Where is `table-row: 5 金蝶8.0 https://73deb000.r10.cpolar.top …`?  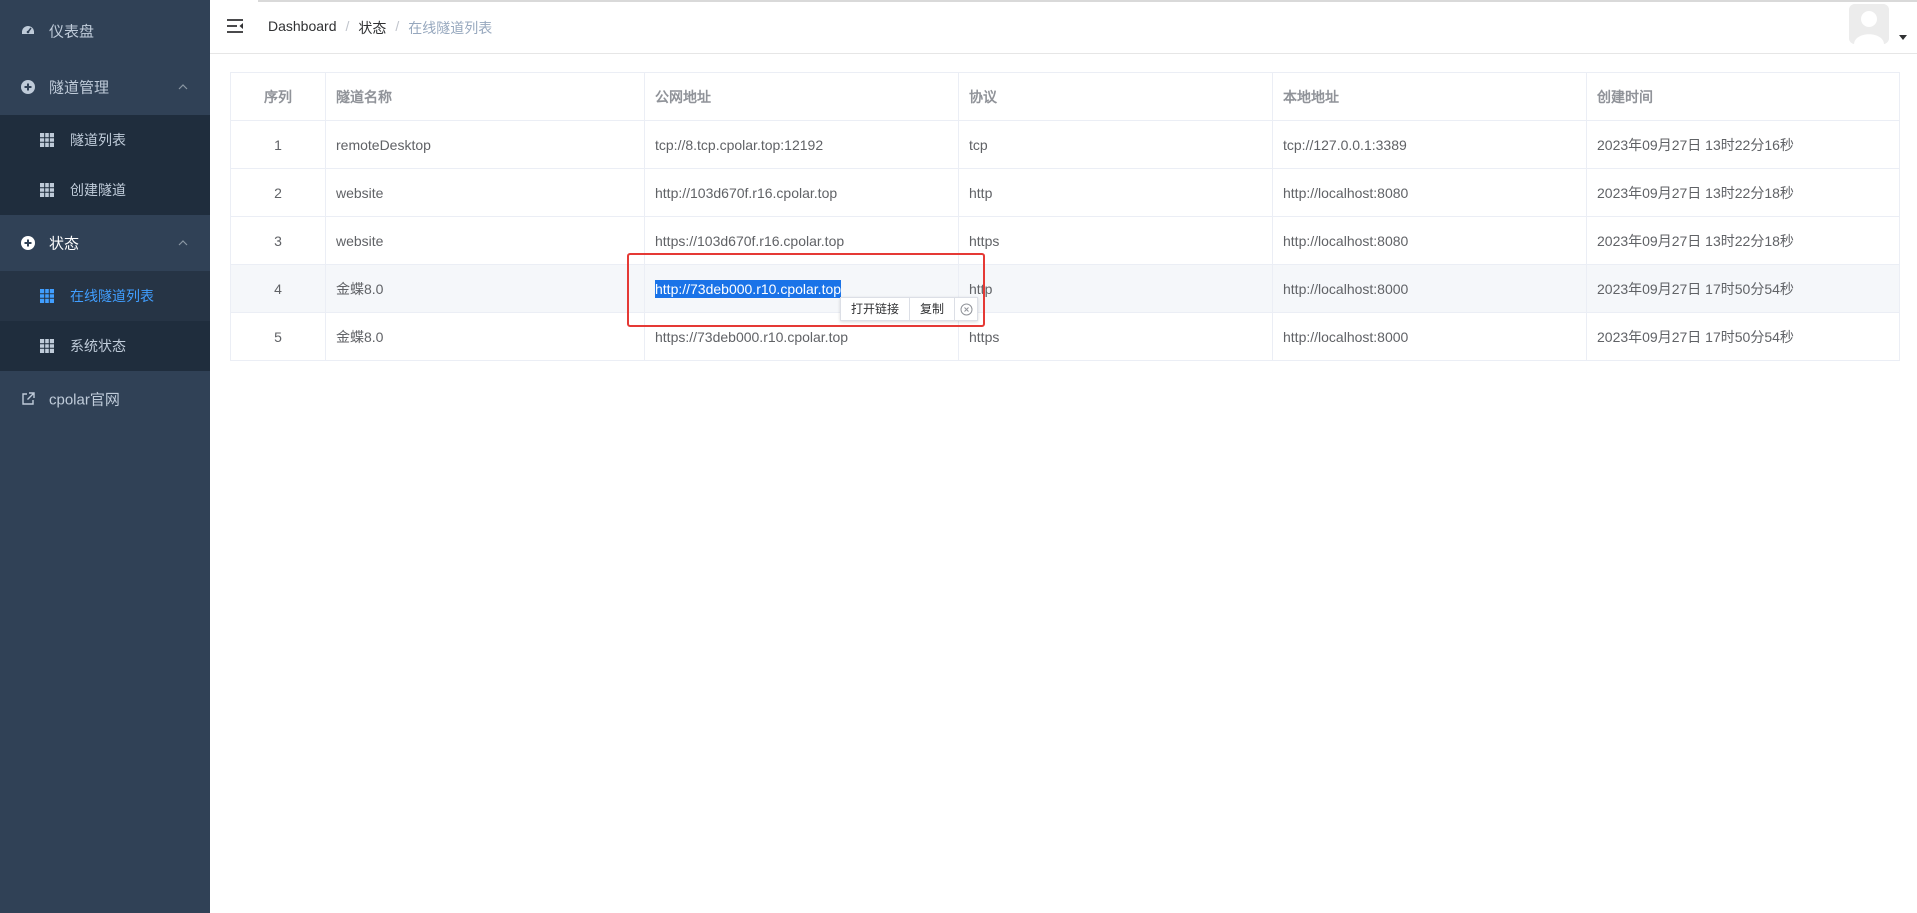 table-row: 5 金蝶8.0 https://73deb000.r10.cpolar.top … is located at coordinates (1065, 336).